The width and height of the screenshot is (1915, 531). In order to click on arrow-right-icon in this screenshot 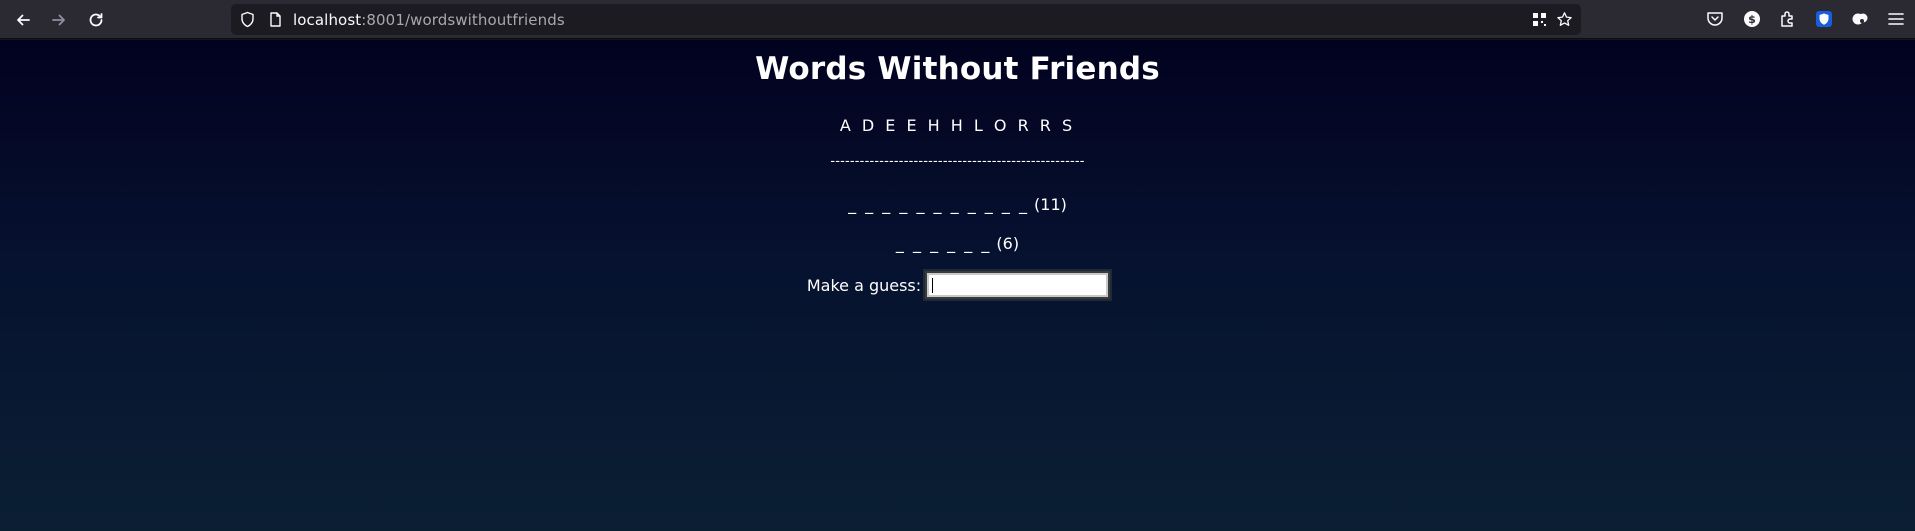, I will do `click(58, 20)`.